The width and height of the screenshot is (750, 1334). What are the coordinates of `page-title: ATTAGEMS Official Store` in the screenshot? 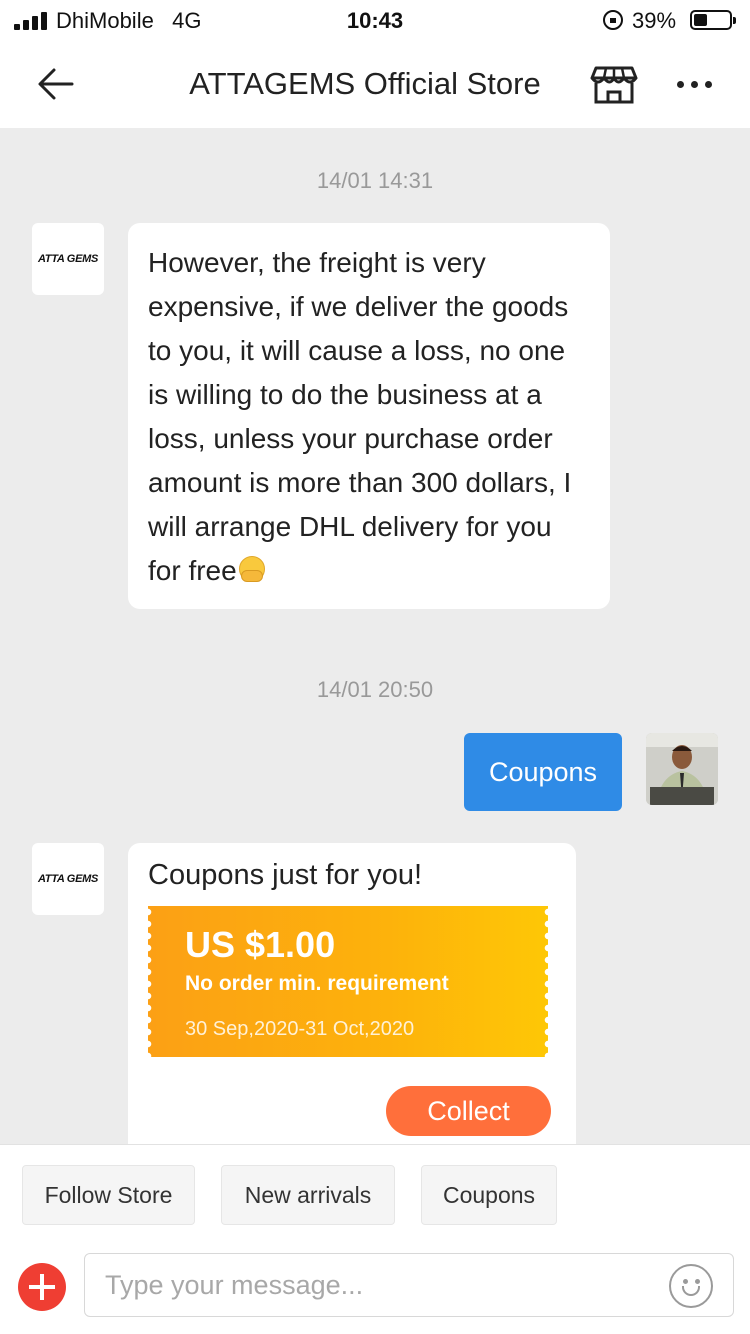 It's located at (365, 83).